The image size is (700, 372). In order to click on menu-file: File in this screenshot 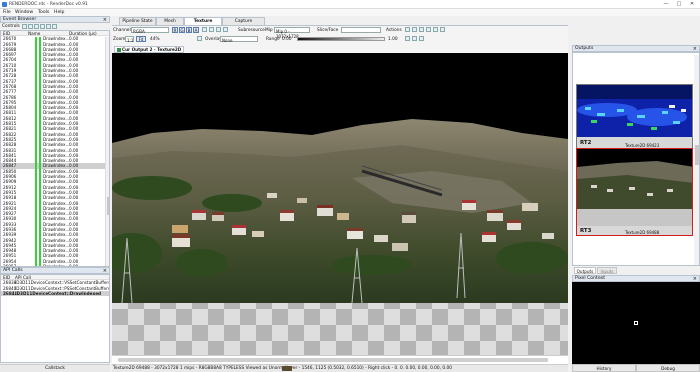, I will do `click(7, 12)`.